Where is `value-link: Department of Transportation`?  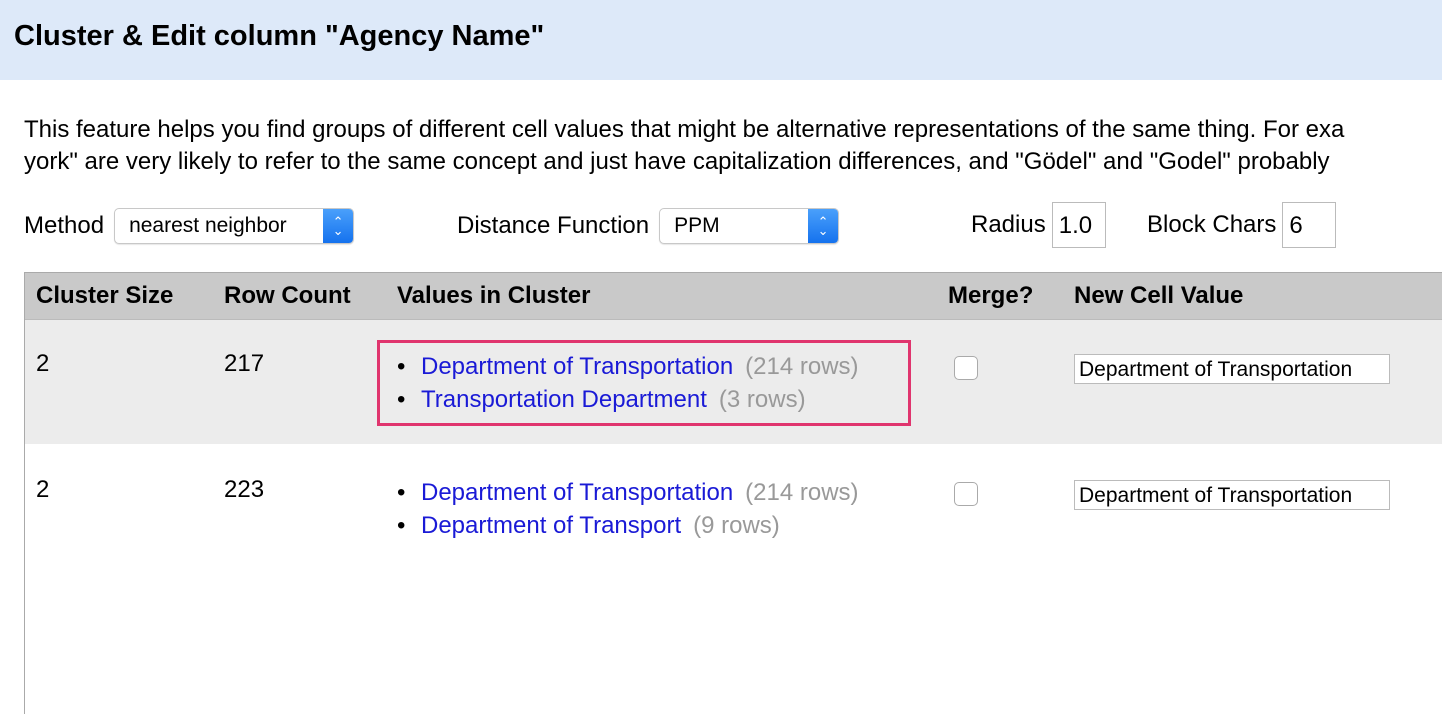
value-link: Department of Transportation is located at coordinates (577, 492).